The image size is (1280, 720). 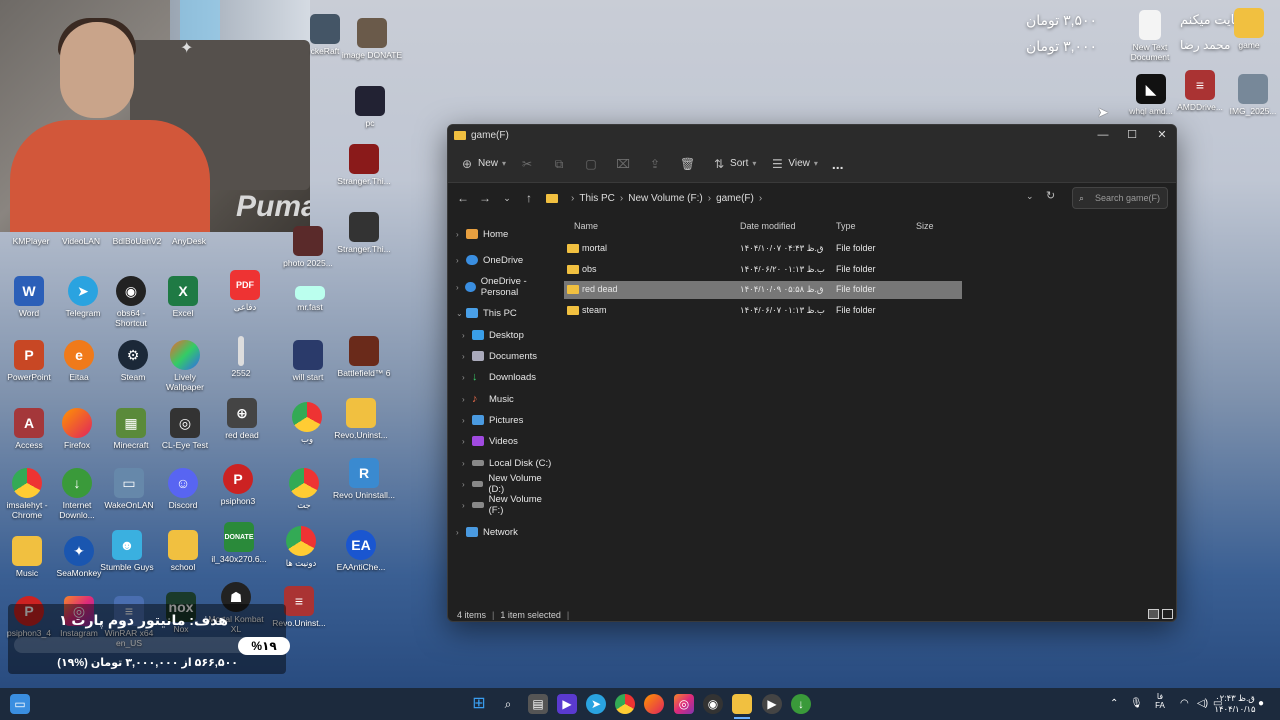 I want to click on file-row: obs ۱۴۰۴/۰۶/۲۰ ب.ظ ۰۱:۱۳ File folder, so click(x=763, y=270).